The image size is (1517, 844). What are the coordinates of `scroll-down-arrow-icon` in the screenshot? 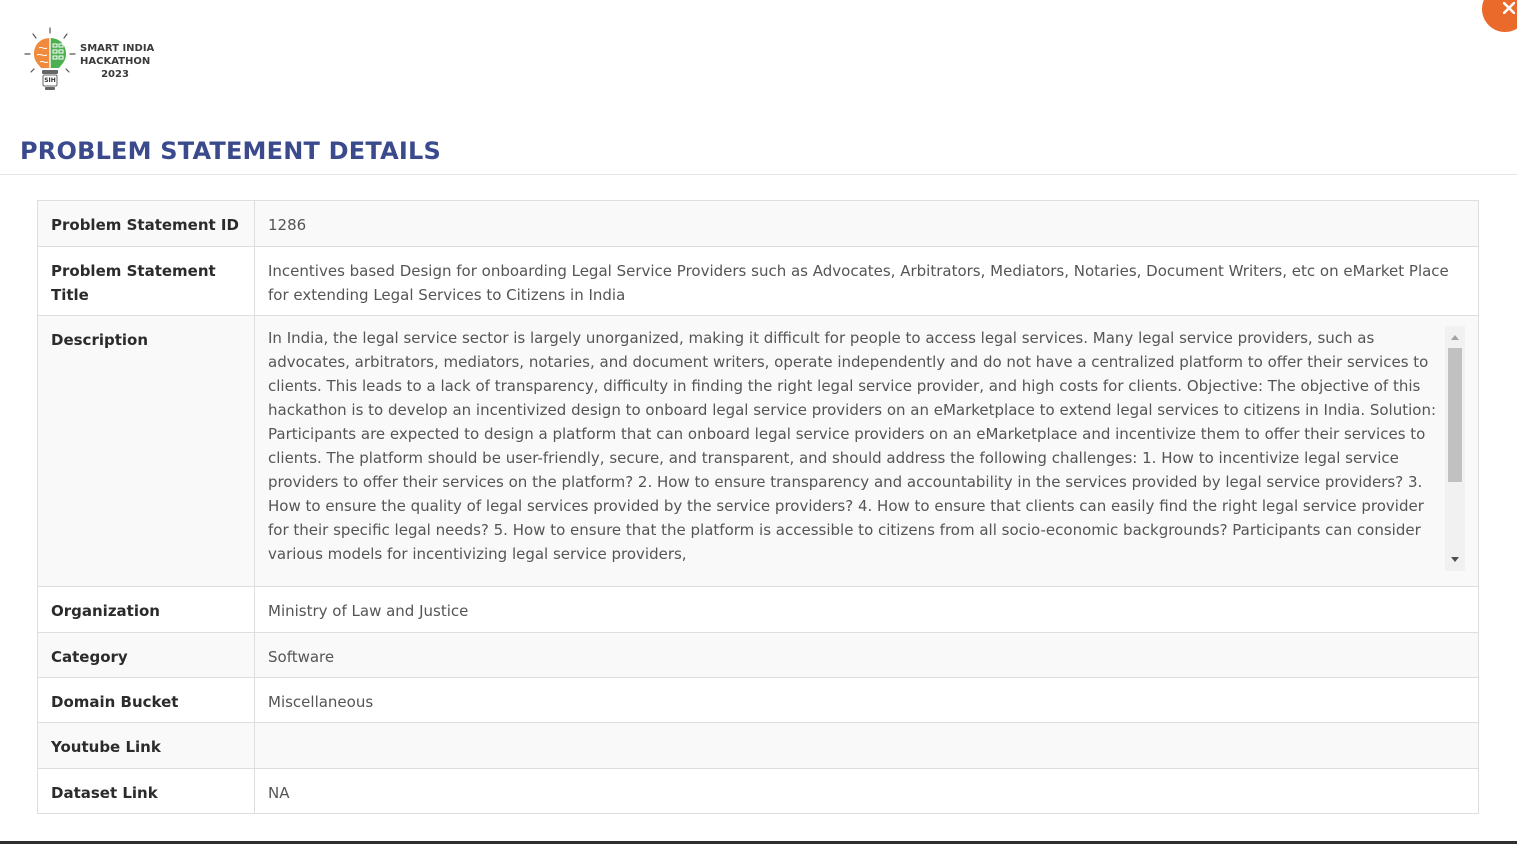 It's located at (1455, 559).